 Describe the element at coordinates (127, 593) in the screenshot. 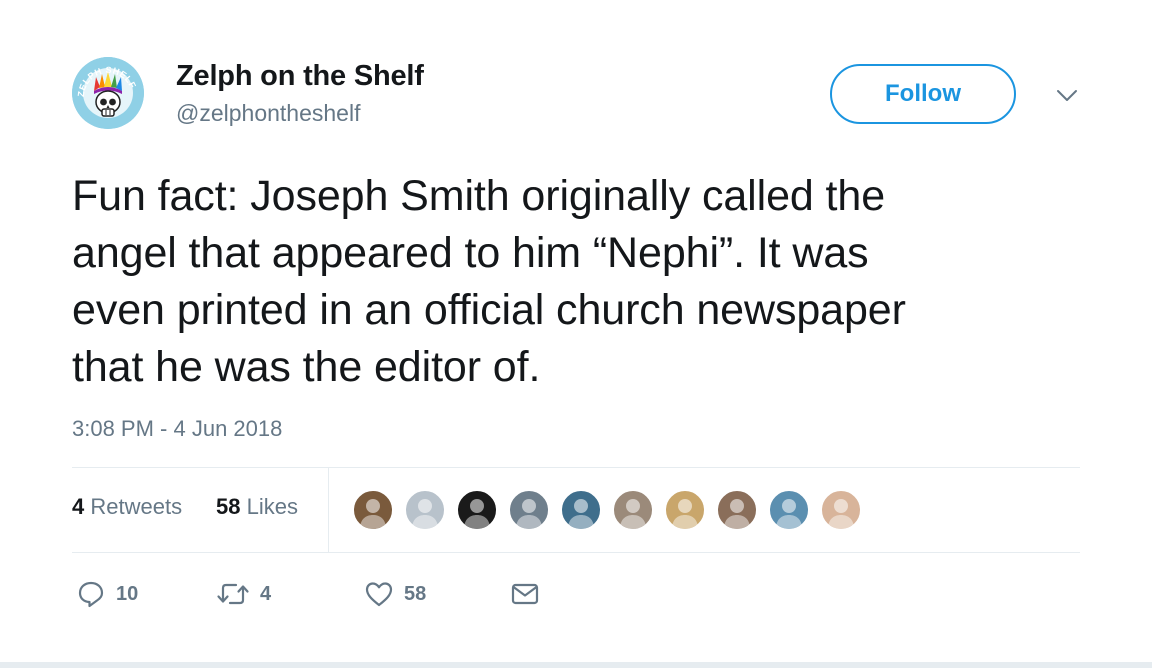

I see `reply-count: 10` at that location.